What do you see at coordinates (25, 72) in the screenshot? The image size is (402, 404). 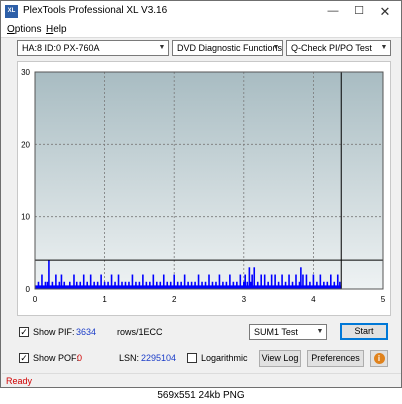 I see `y-tick-label: 30` at bounding box center [25, 72].